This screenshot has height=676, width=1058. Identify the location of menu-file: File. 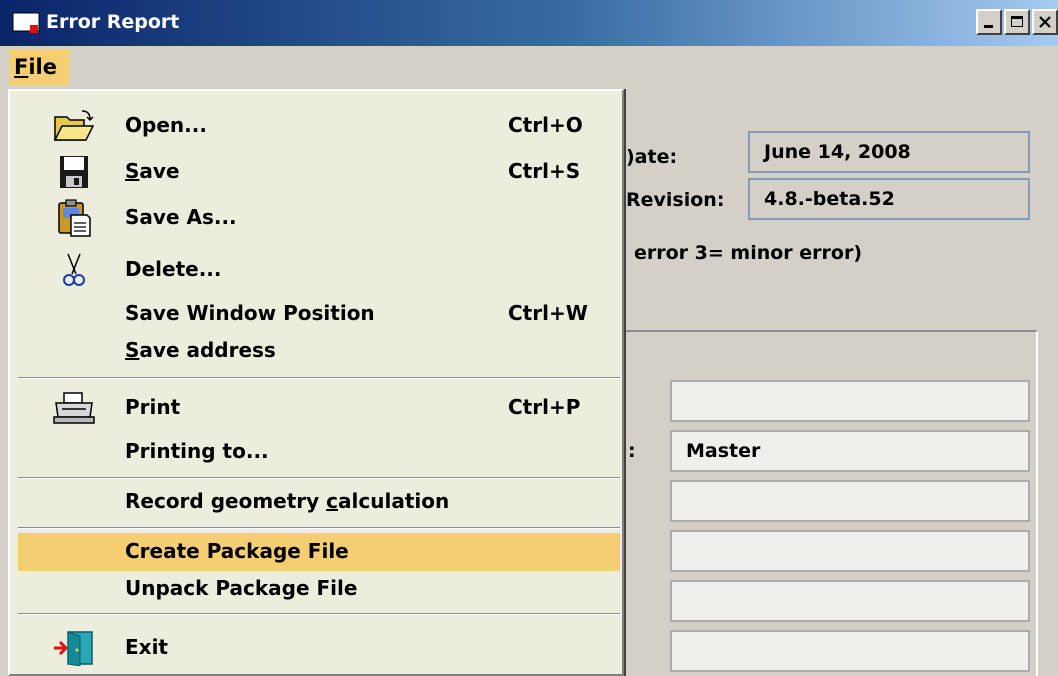
(39, 67).